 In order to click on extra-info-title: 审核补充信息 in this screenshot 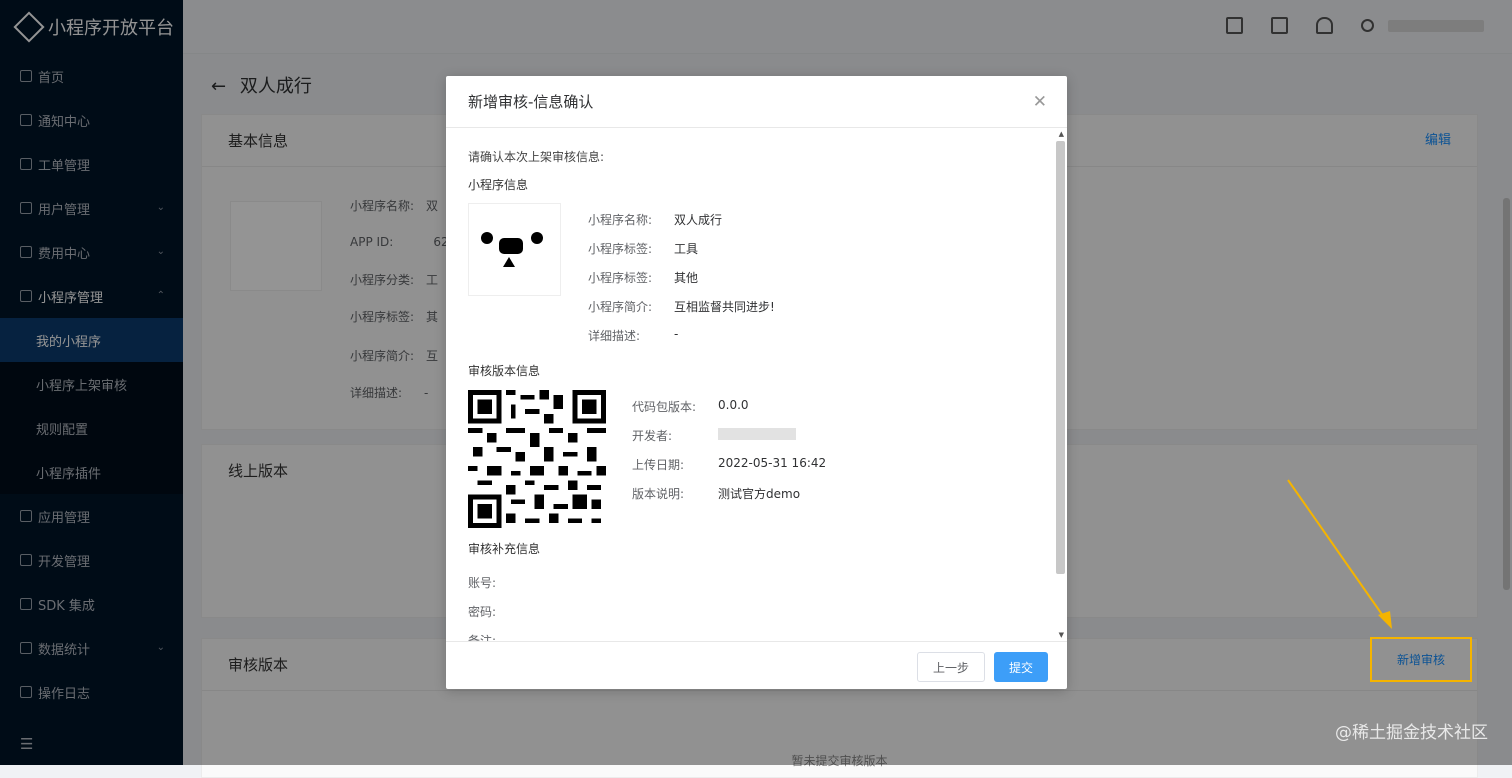, I will do `click(504, 548)`.